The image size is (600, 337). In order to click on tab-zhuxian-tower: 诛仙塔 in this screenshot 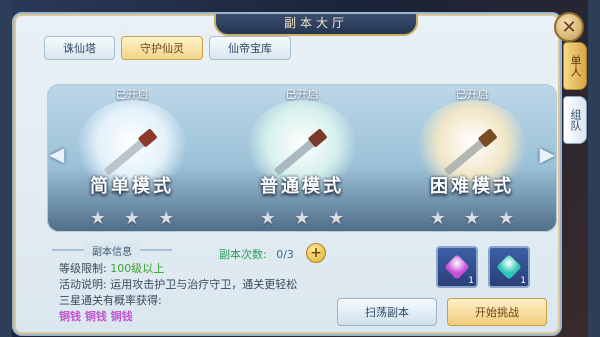, I will do `click(79, 48)`.